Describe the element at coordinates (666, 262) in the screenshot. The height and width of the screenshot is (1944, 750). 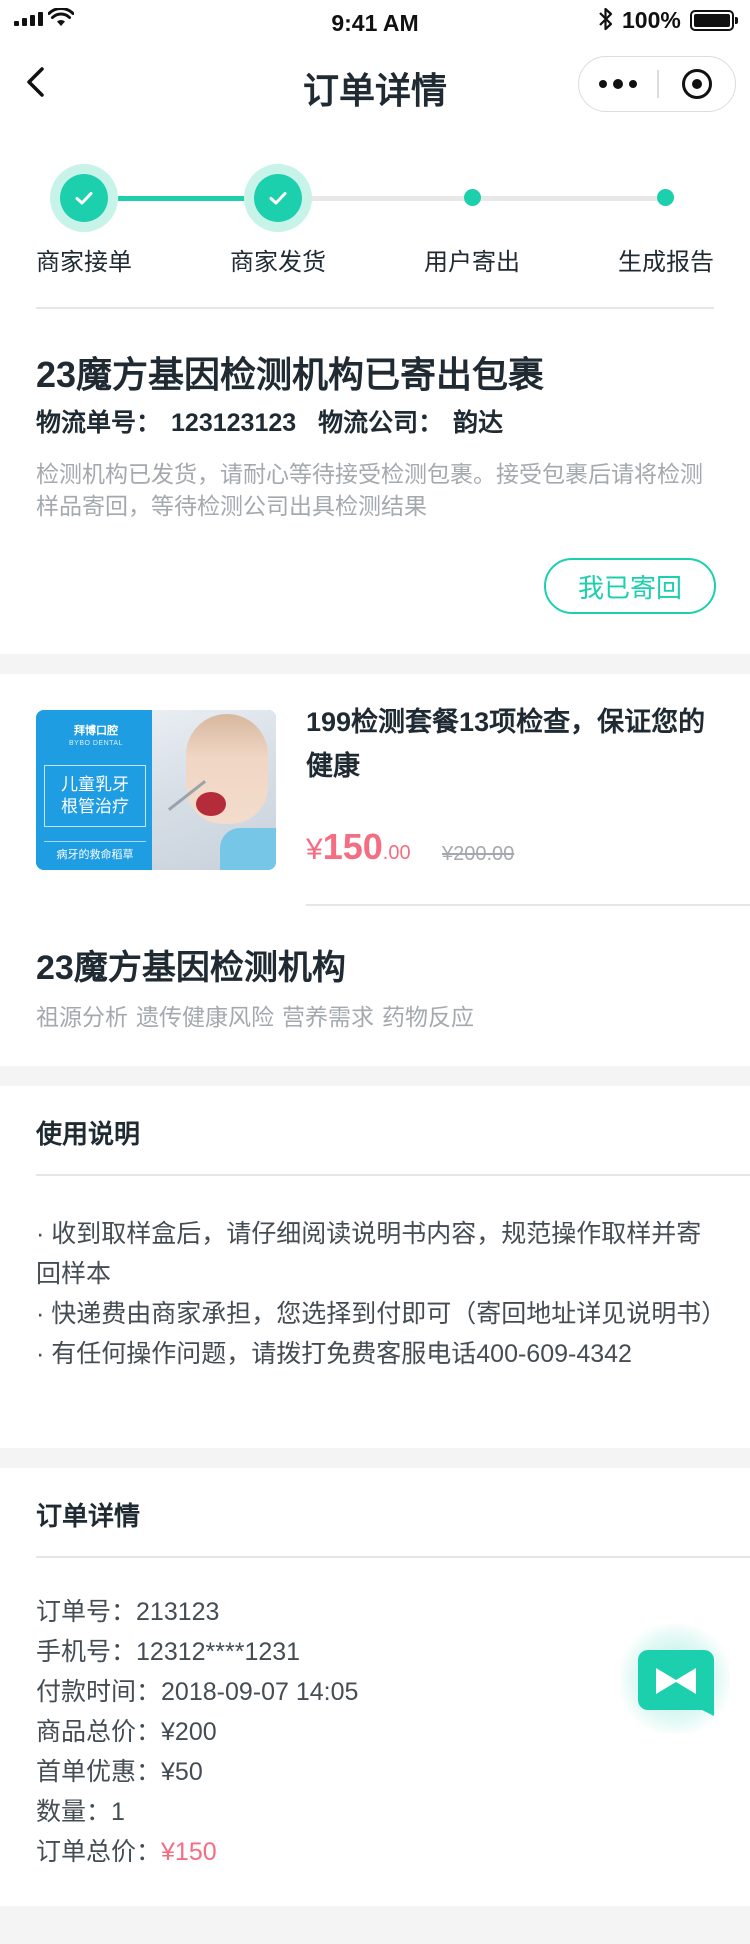
I see `step-label-report: 生成报告` at that location.